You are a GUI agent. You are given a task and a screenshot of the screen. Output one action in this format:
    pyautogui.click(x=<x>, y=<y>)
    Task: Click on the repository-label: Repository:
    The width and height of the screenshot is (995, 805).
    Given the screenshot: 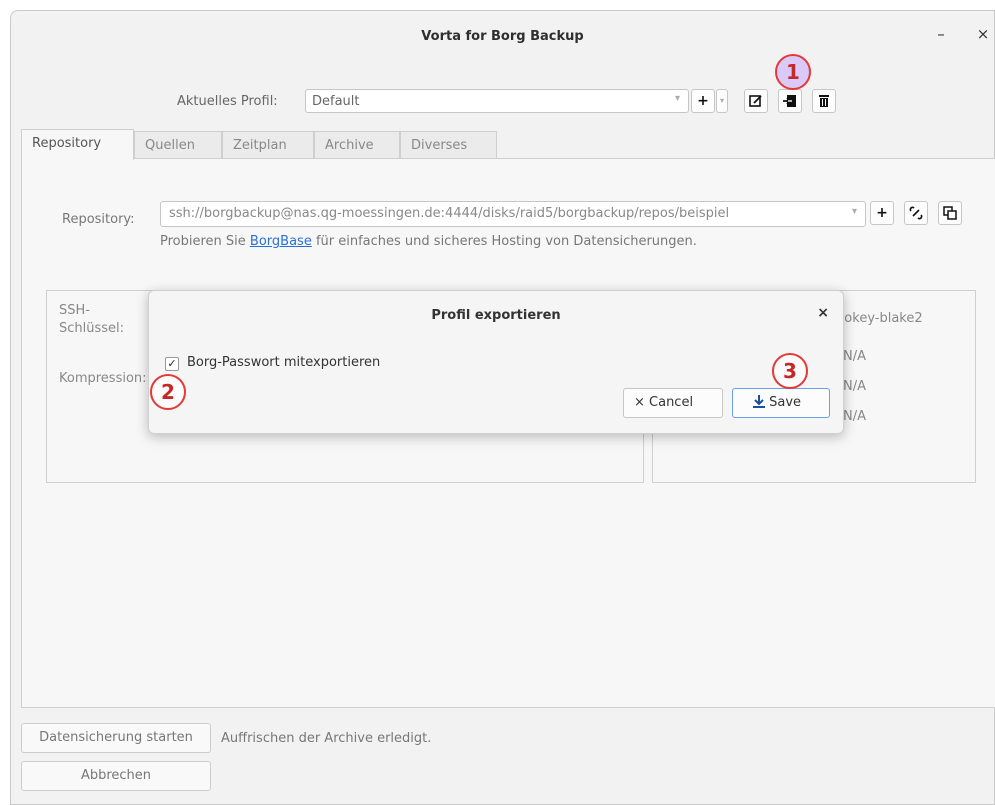 What is the action you would take?
    pyautogui.click(x=98, y=219)
    